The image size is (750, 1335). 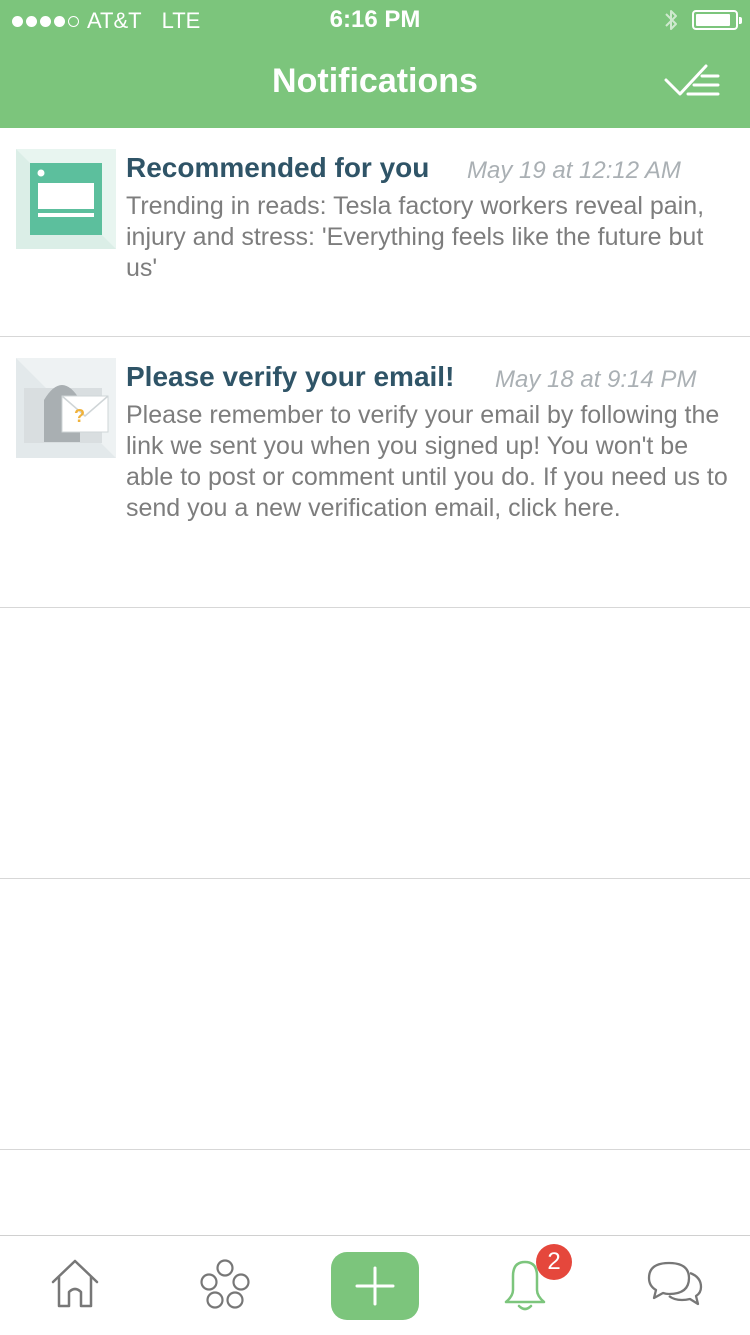 I want to click on email-verify-icon: ?, so click(x=66, y=408).